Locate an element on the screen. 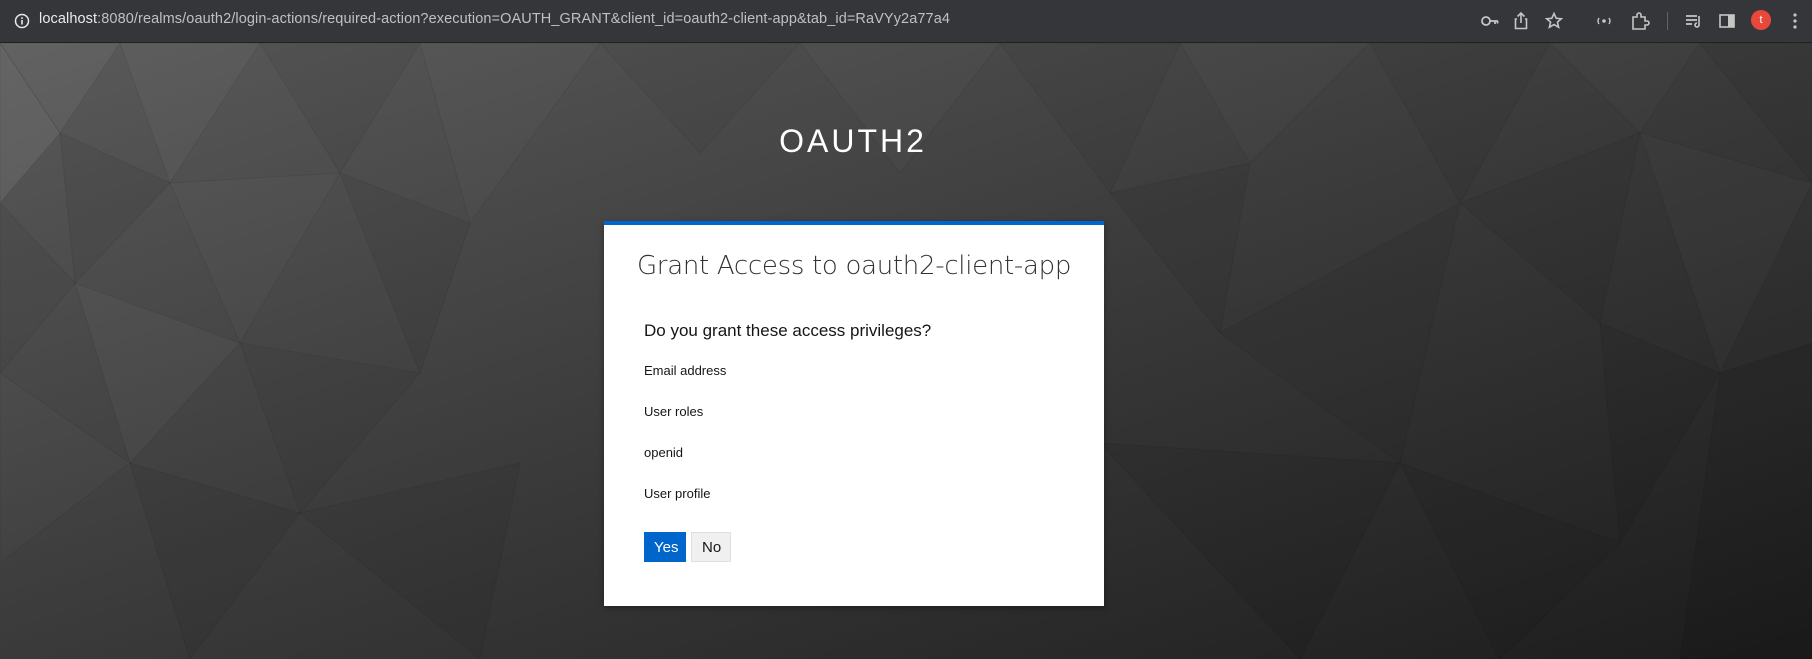  consent-question: Do you grant these access privileges? is located at coordinates (788, 330).